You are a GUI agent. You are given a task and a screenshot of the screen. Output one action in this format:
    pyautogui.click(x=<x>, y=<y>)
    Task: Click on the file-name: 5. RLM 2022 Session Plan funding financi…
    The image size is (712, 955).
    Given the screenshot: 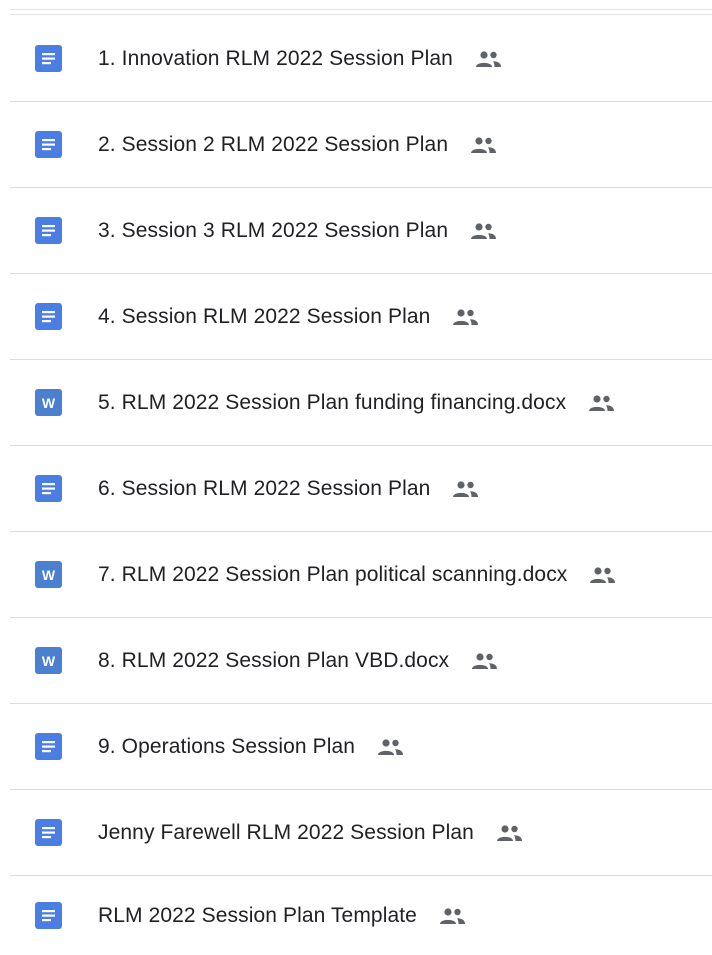 What is the action you would take?
    pyautogui.click(x=332, y=402)
    